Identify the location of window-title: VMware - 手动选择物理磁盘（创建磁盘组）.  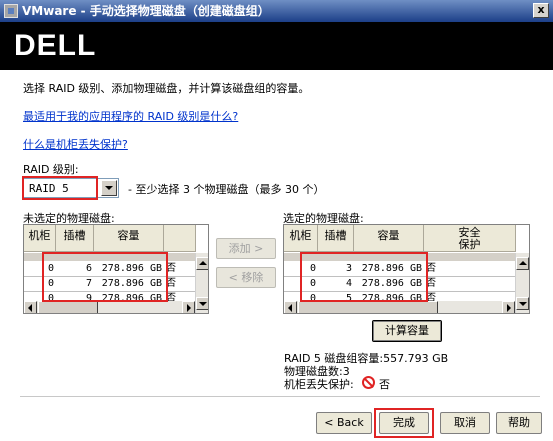
(146, 11).